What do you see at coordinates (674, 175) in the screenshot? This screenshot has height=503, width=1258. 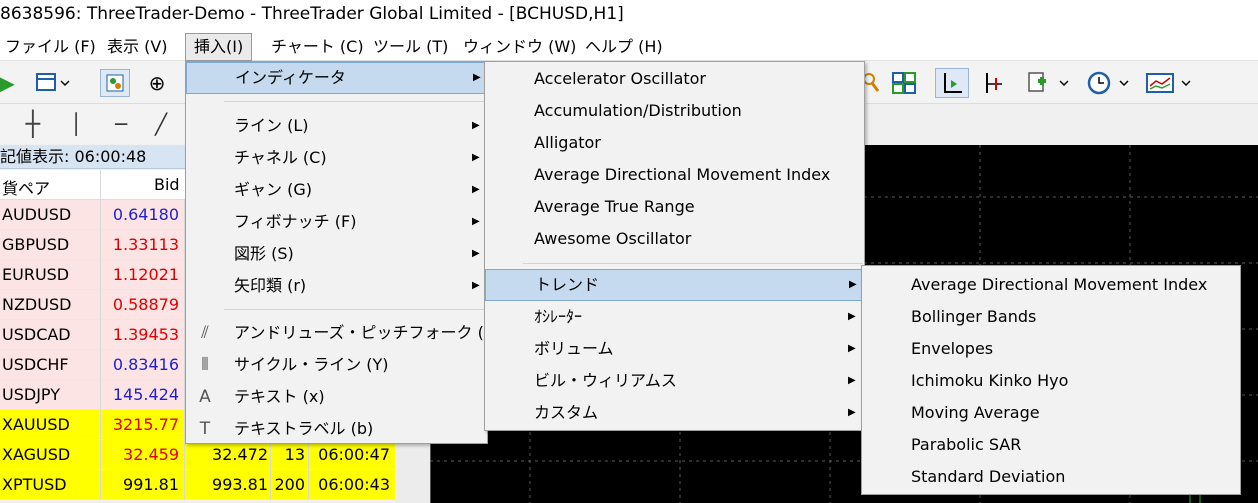 I see `indicator-menu-item: Average Directional Movement Index` at bounding box center [674, 175].